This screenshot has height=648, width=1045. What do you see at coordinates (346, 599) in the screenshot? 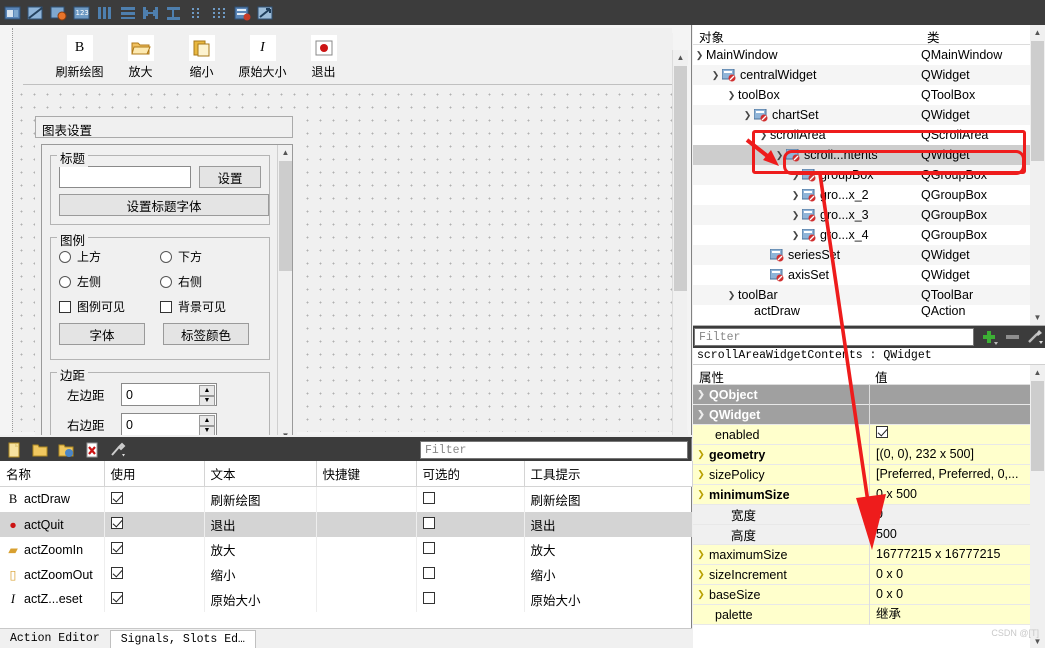
I see `table-row: IactZ...eset 原始大小 原始大小` at bounding box center [346, 599].